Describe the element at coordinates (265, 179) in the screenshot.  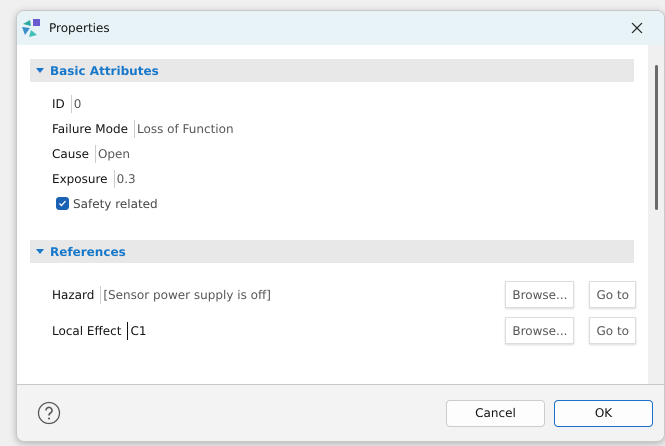
I see `text-field: 0.3` at that location.